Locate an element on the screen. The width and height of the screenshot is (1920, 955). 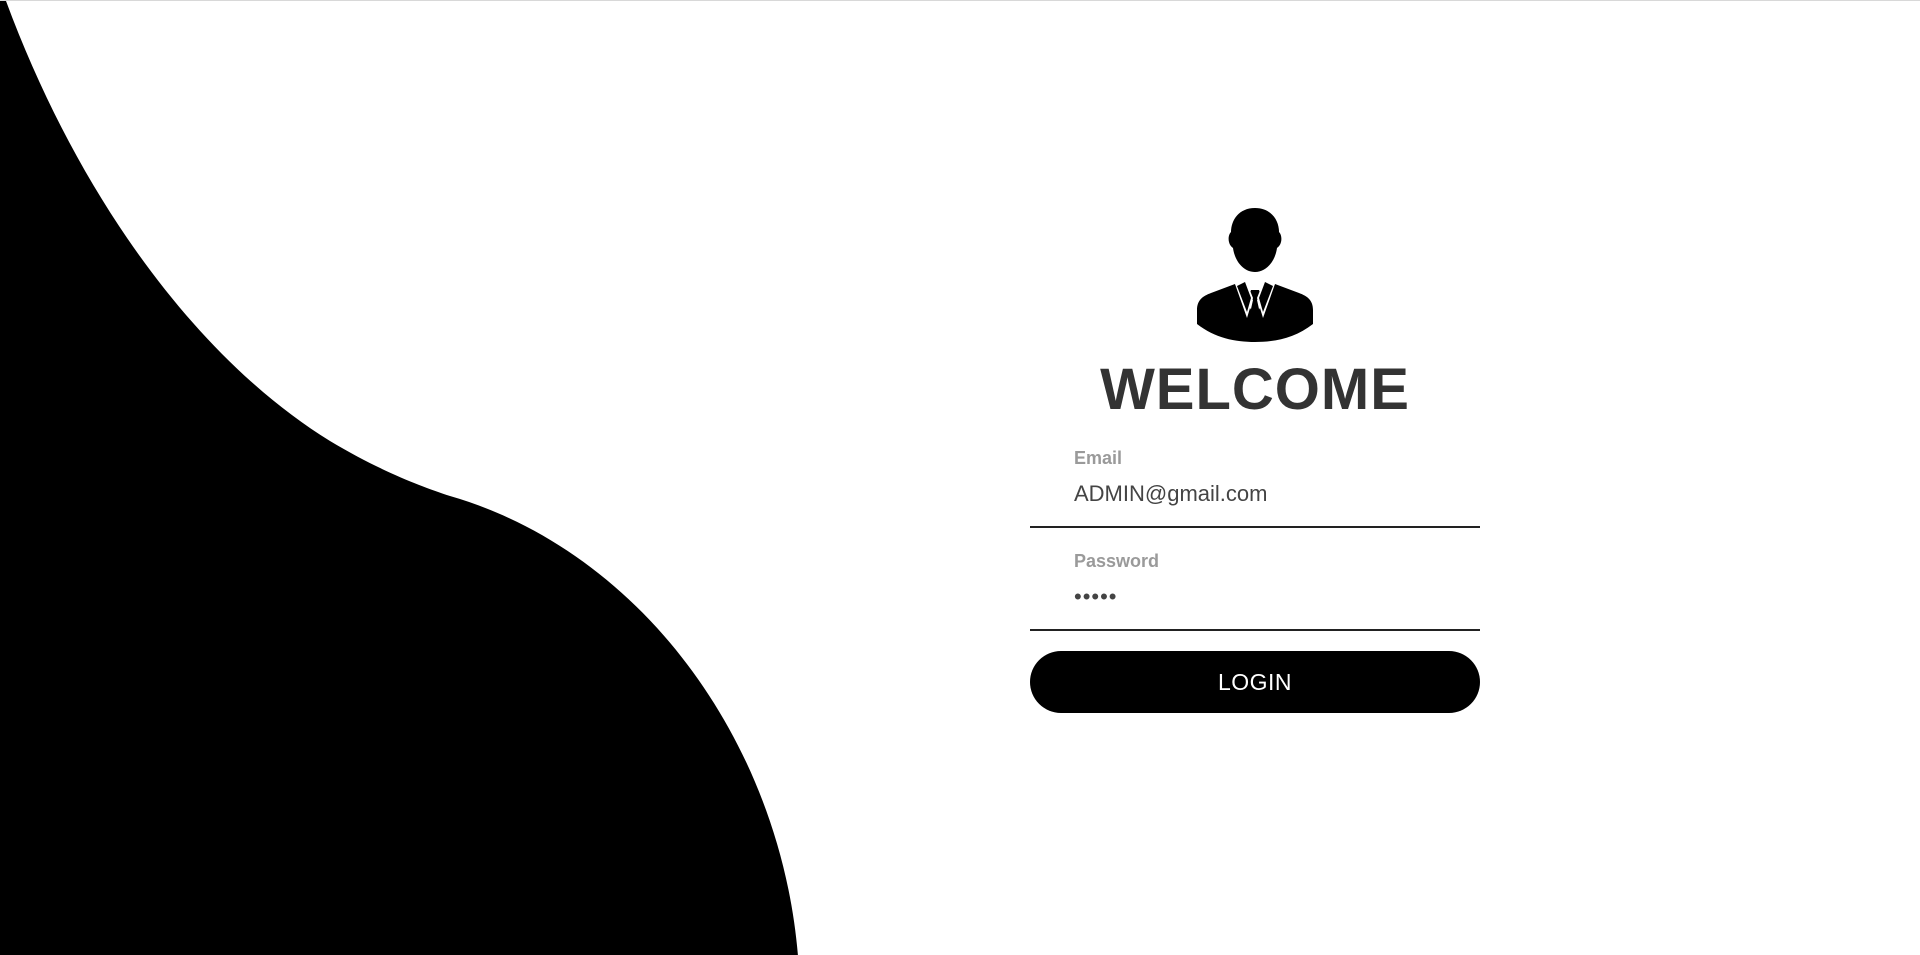
password-field: Password is located at coordinates (1255, 588).